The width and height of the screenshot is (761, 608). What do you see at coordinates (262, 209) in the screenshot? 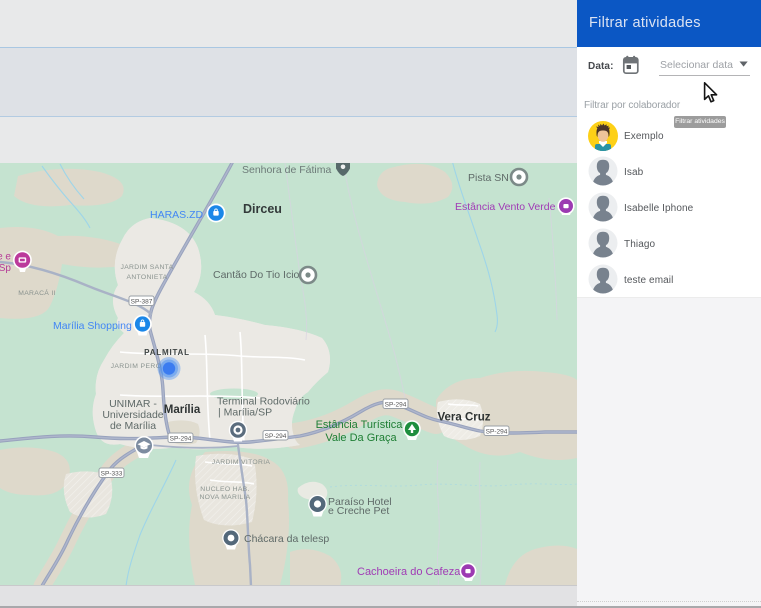
I see `svg-text: Dirceu` at bounding box center [262, 209].